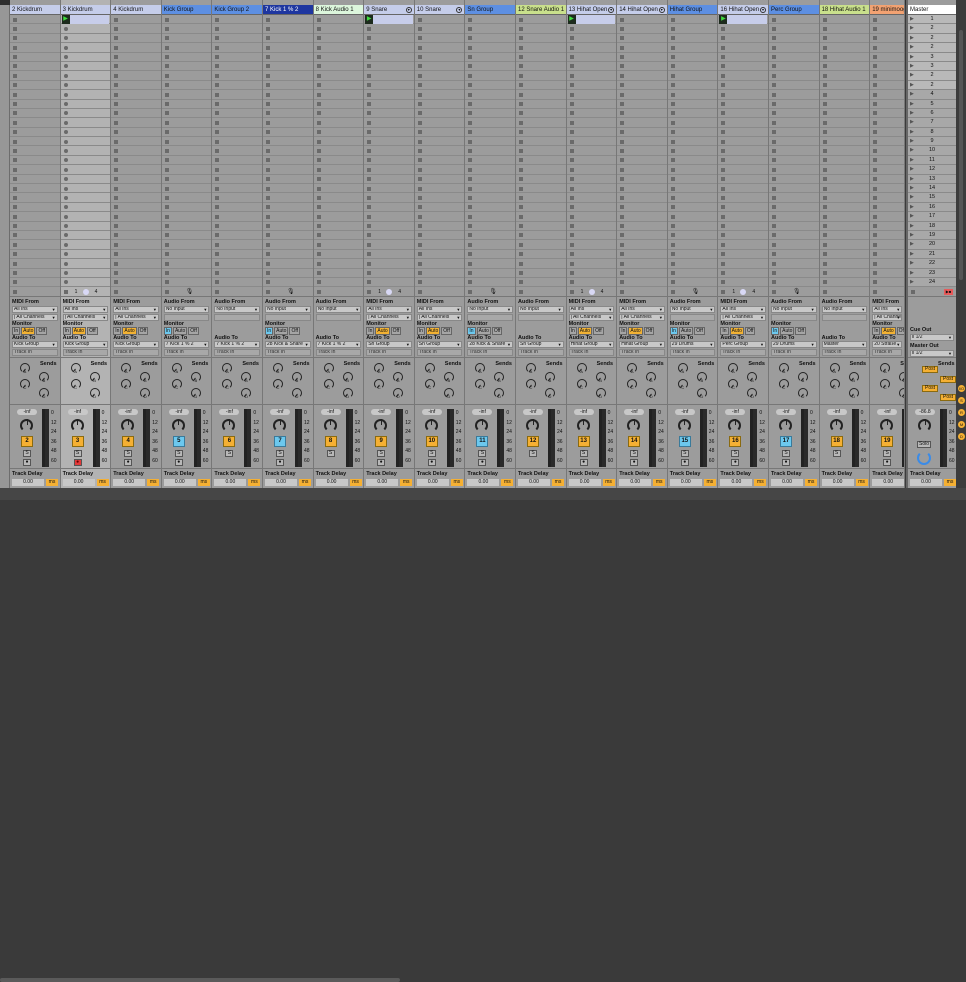 The height and width of the screenshot is (982, 966). Describe the element at coordinates (35, 344) in the screenshot. I see `output-select: Kick Group` at that location.